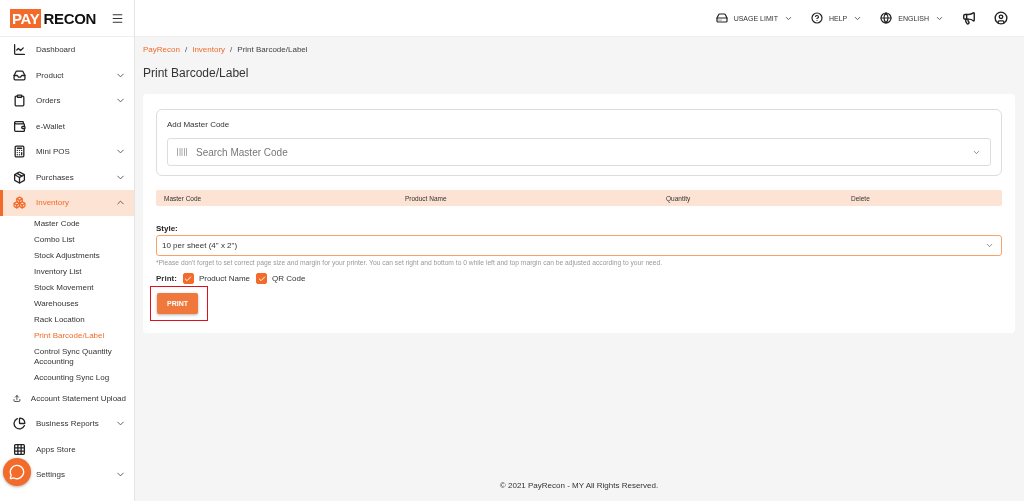  Describe the element at coordinates (196, 73) in the screenshot. I see `page-title: Print Barcode/Label` at that location.